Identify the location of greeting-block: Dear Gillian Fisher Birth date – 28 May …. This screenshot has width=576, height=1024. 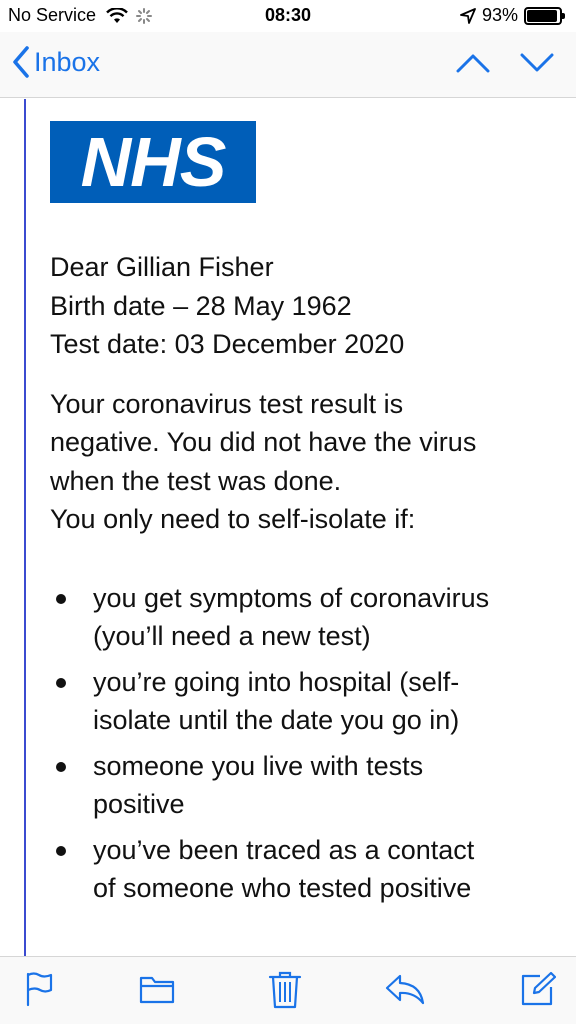
(300, 306).